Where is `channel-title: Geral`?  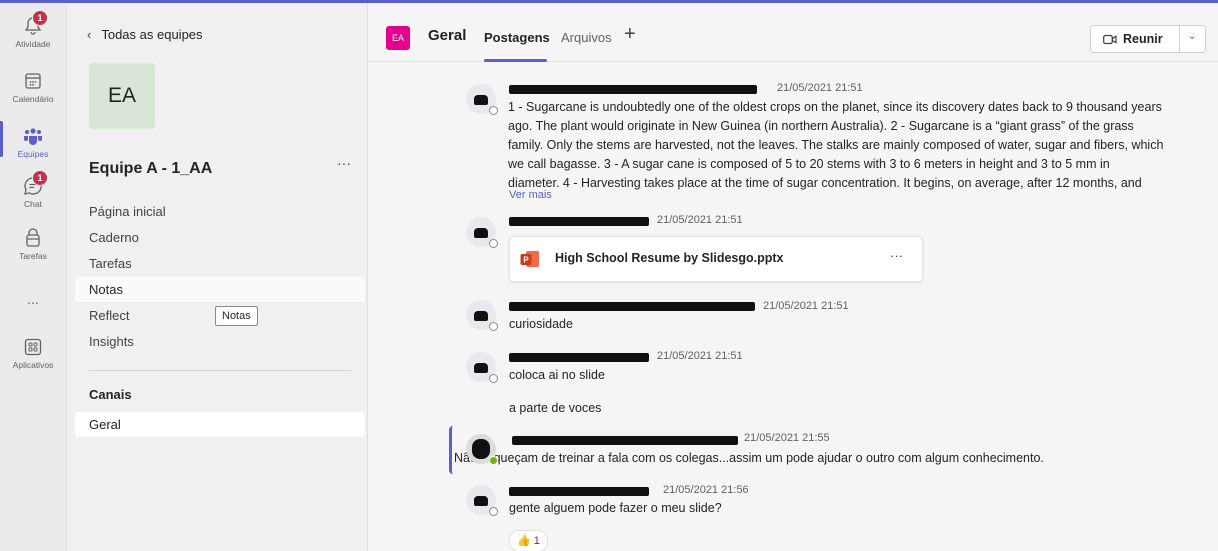 channel-title: Geral is located at coordinates (447, 35).